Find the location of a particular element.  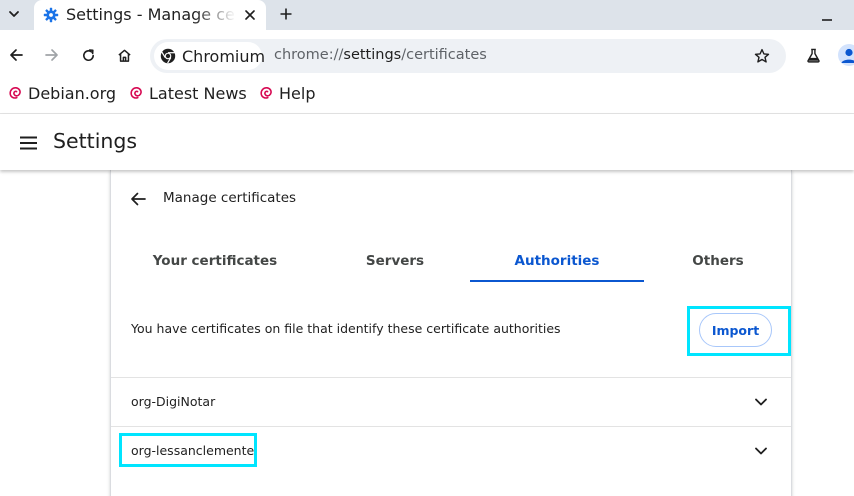

tab-title: Settings - Manage certificates is located at coordinates (151, 14).